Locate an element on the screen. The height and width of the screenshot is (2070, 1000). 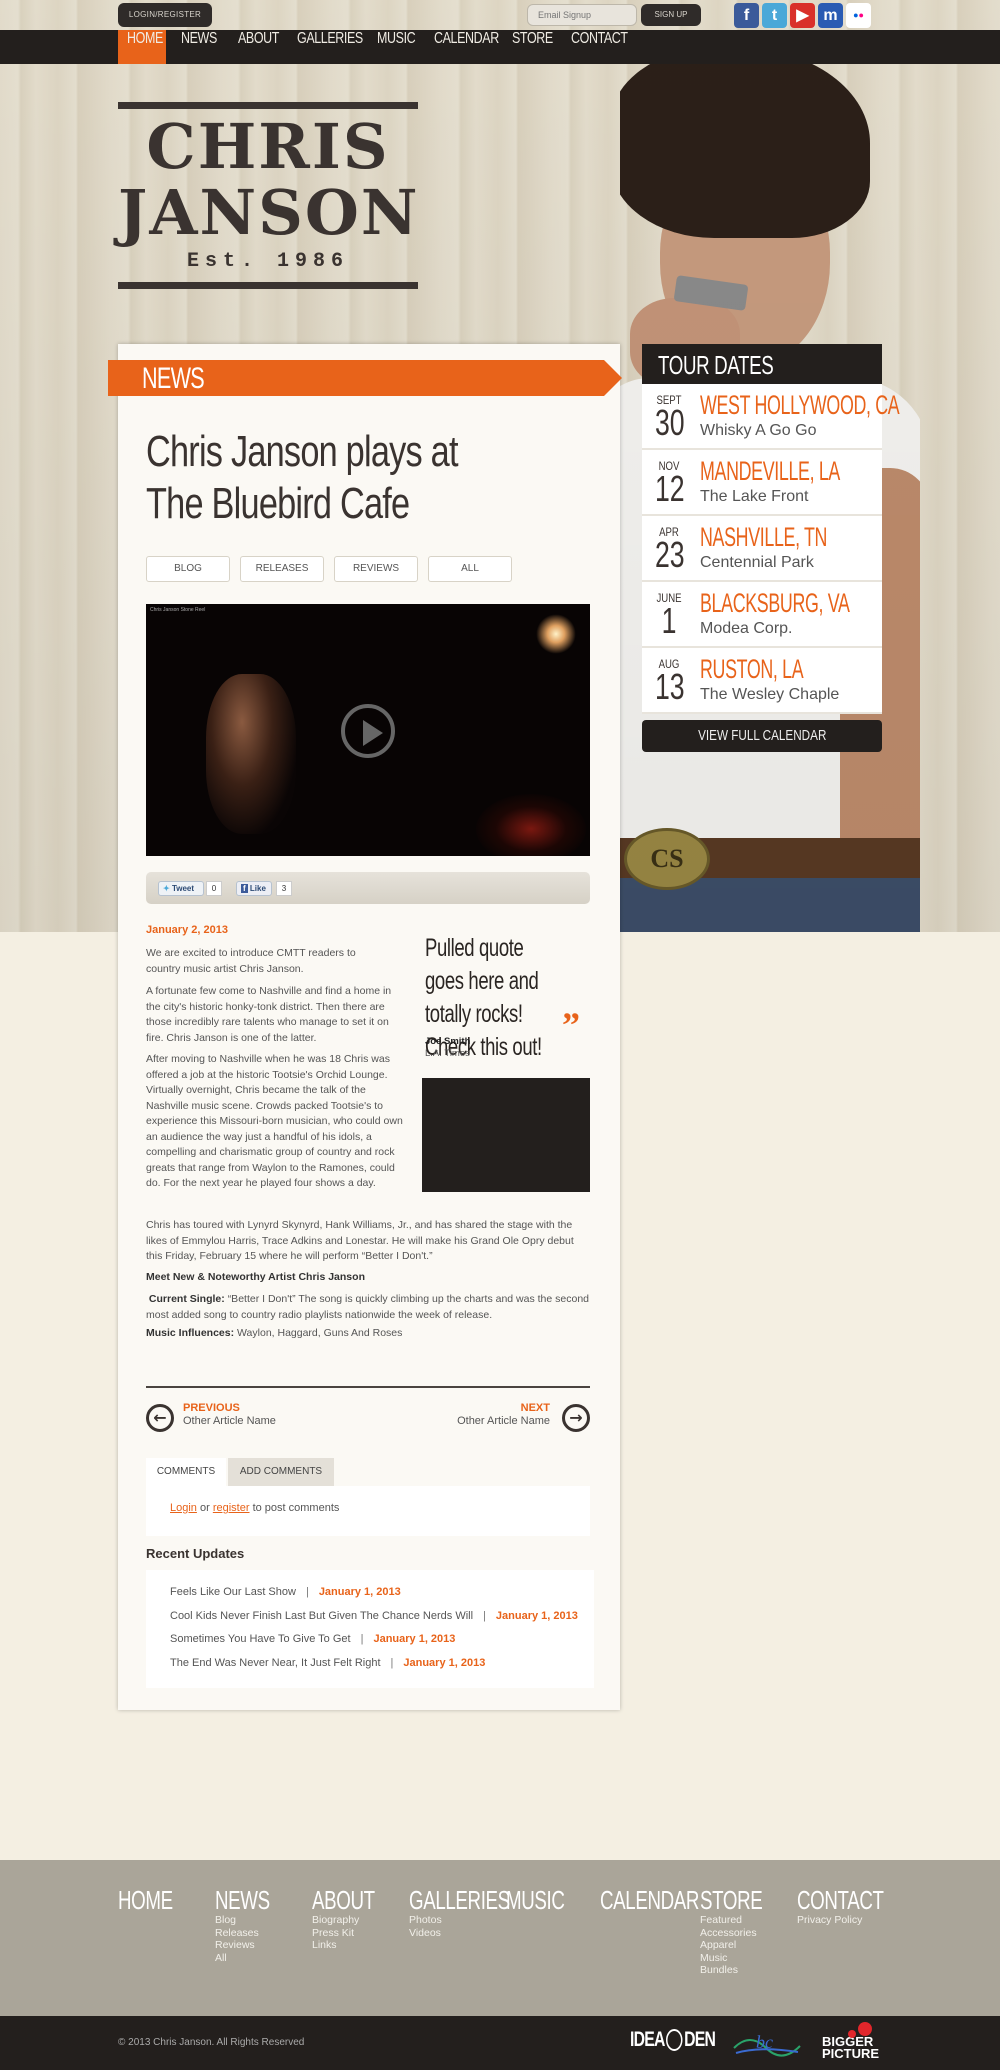
footer-link: Accessories is located at coordinates (743, 1933).